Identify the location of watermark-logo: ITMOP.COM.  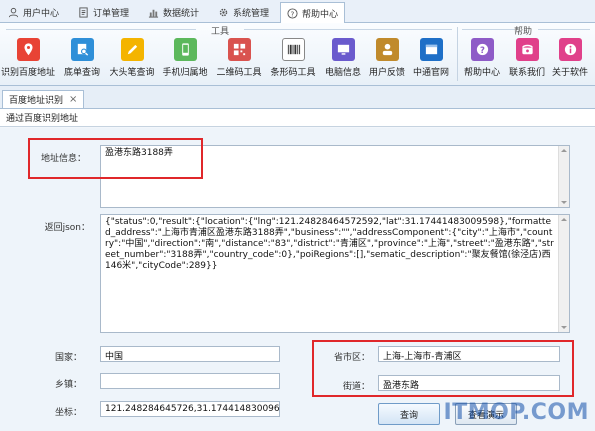
(516, 412).